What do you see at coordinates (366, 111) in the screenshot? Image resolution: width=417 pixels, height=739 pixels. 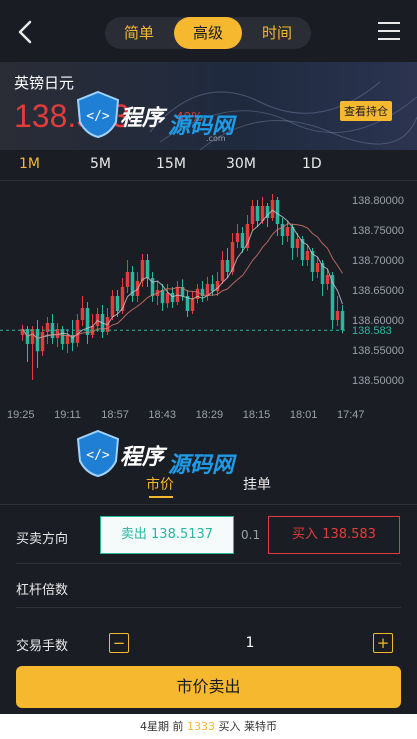 I see `view-holdings-button: 查看持仓` at bounding box center [366, 111].